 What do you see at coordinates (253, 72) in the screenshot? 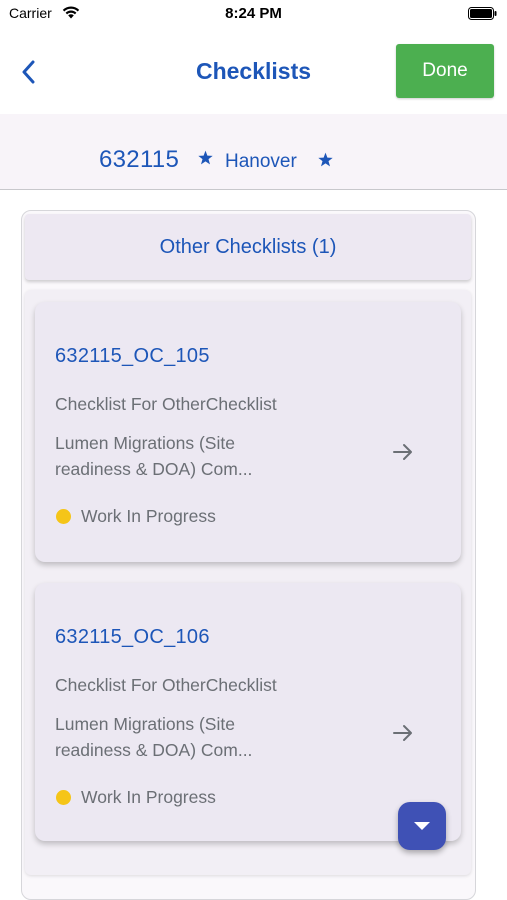
I see `navigation-bar: Checklists Done` at bounding box center [253, 72].